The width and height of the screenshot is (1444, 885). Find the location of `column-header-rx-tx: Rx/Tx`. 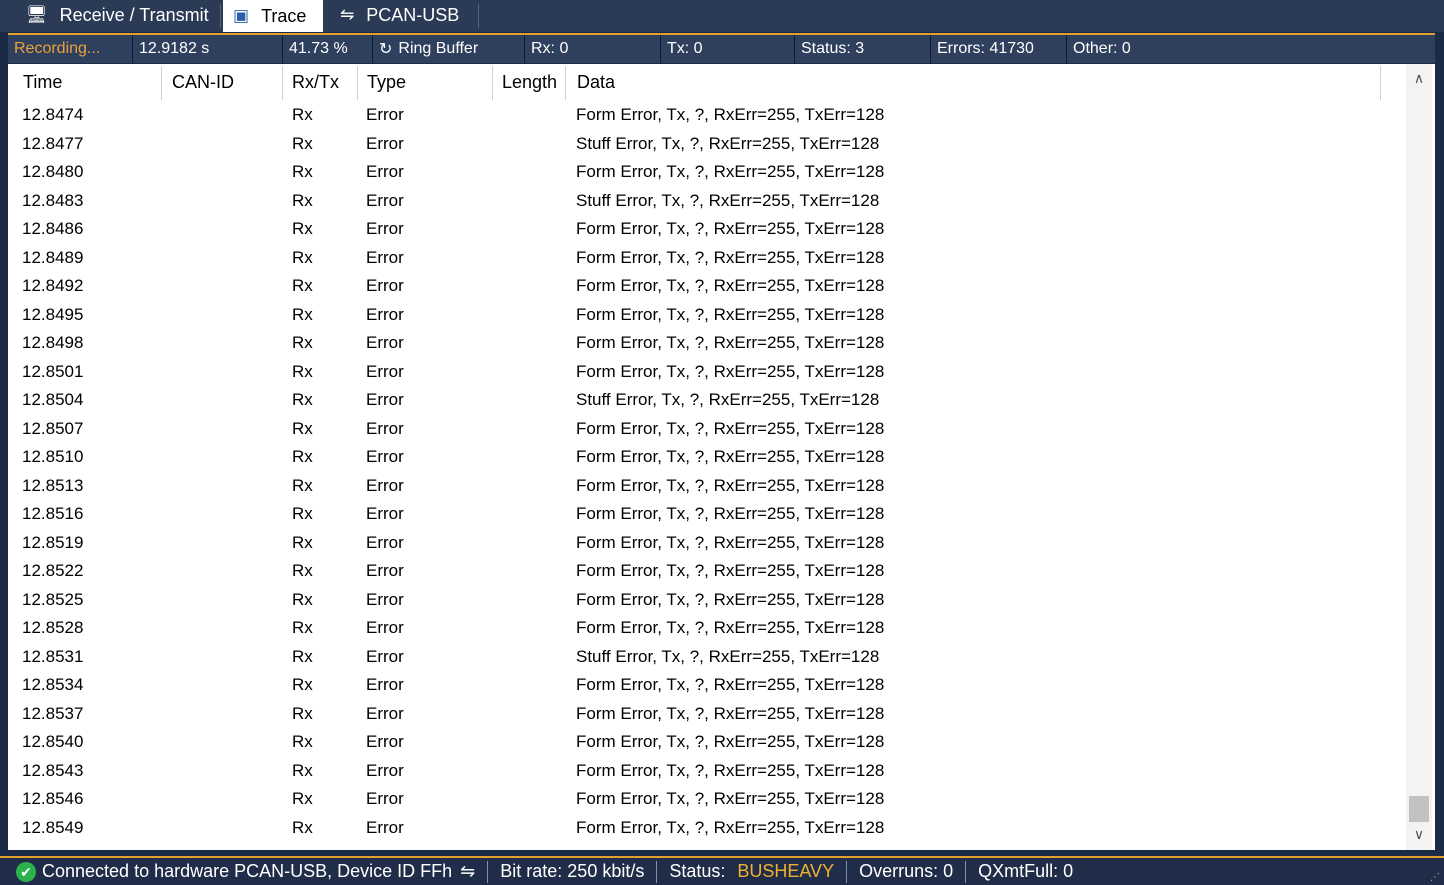

column-header-rx-tx: Rx/Tx is located at coordinates (321, 82).